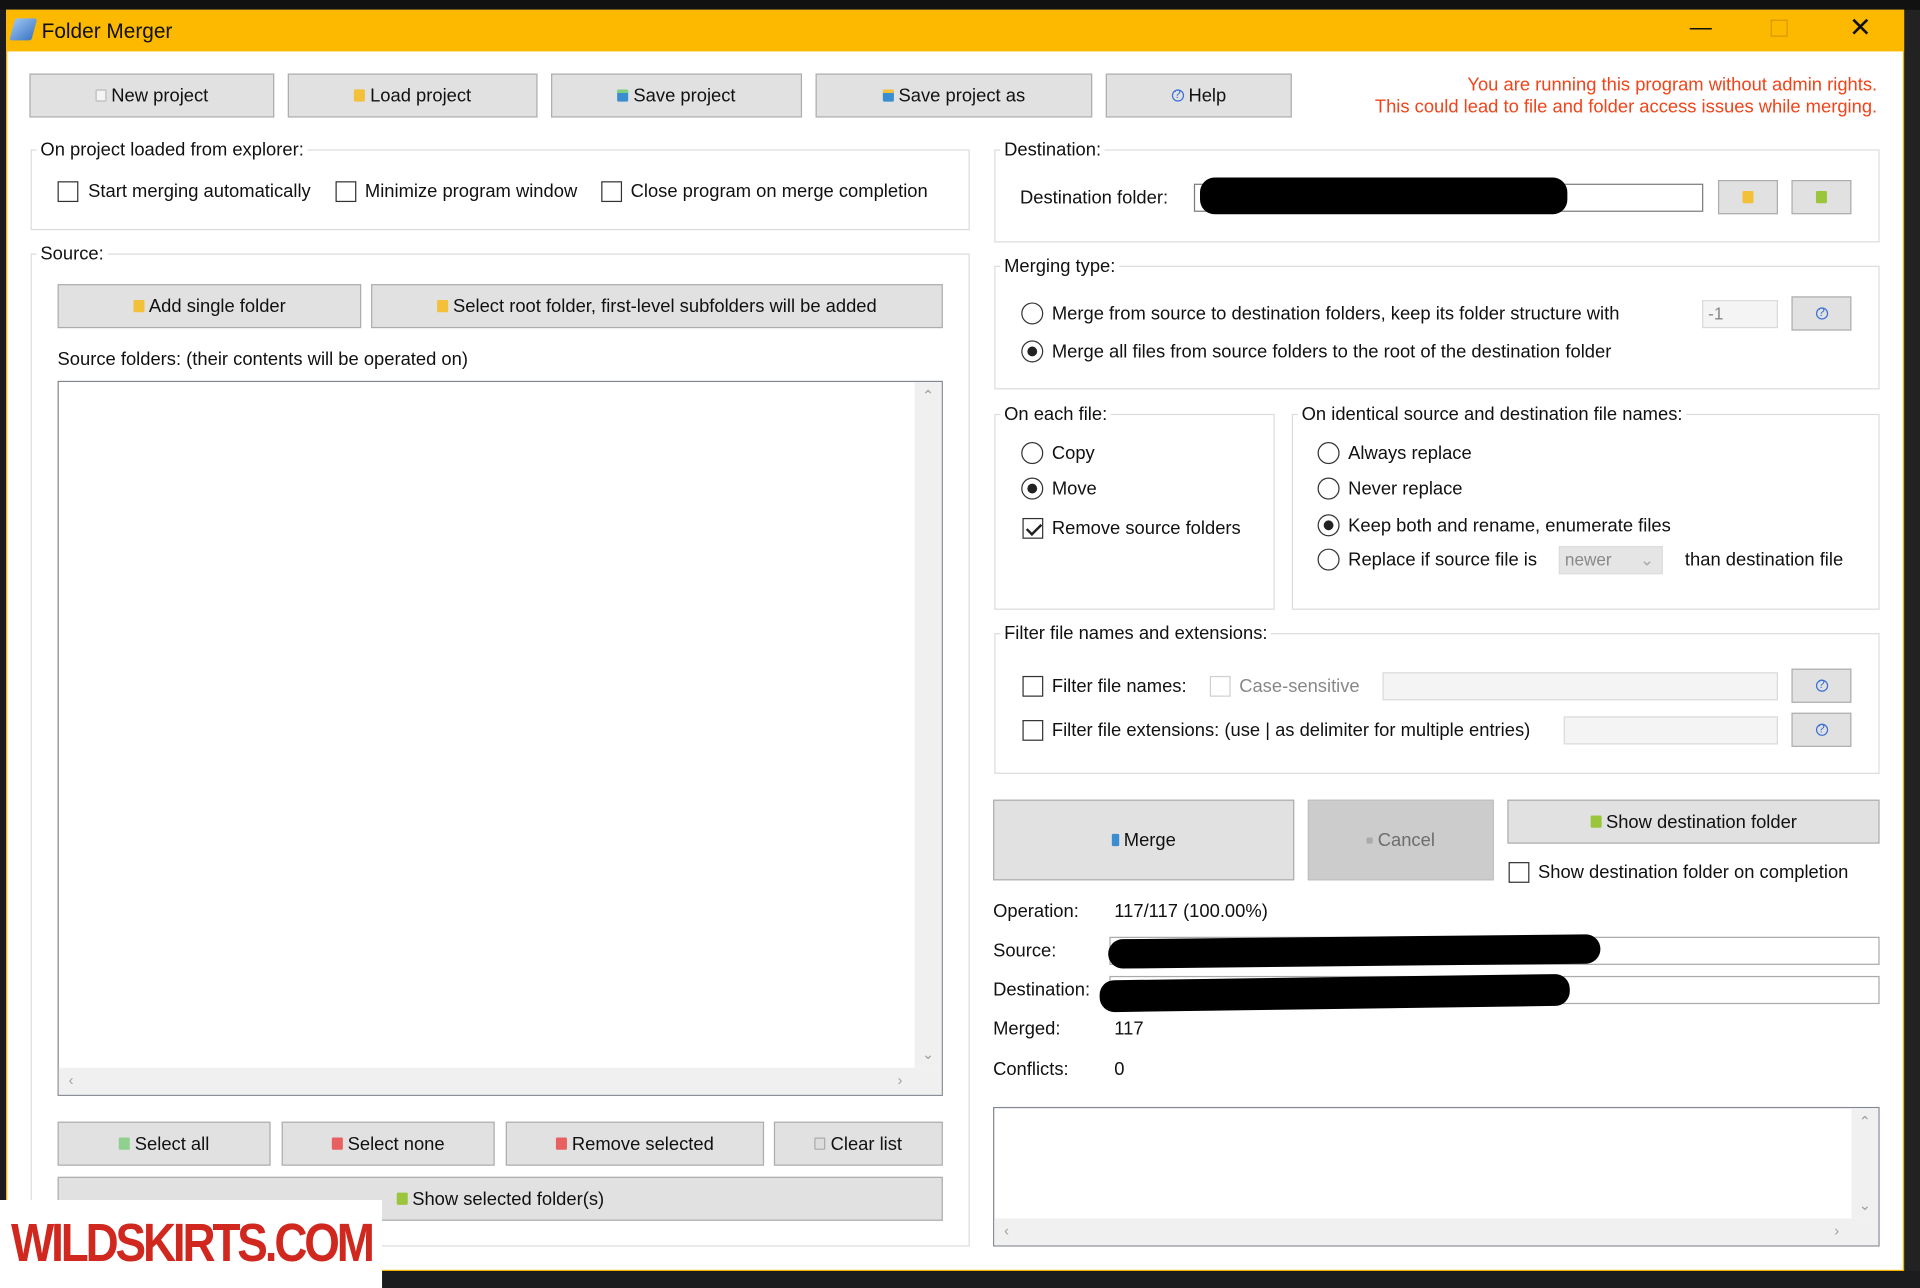 This screenshot has width=1920, height=1288. I want to click on filter-names-label: Filter file names:, so click(1119, 686).